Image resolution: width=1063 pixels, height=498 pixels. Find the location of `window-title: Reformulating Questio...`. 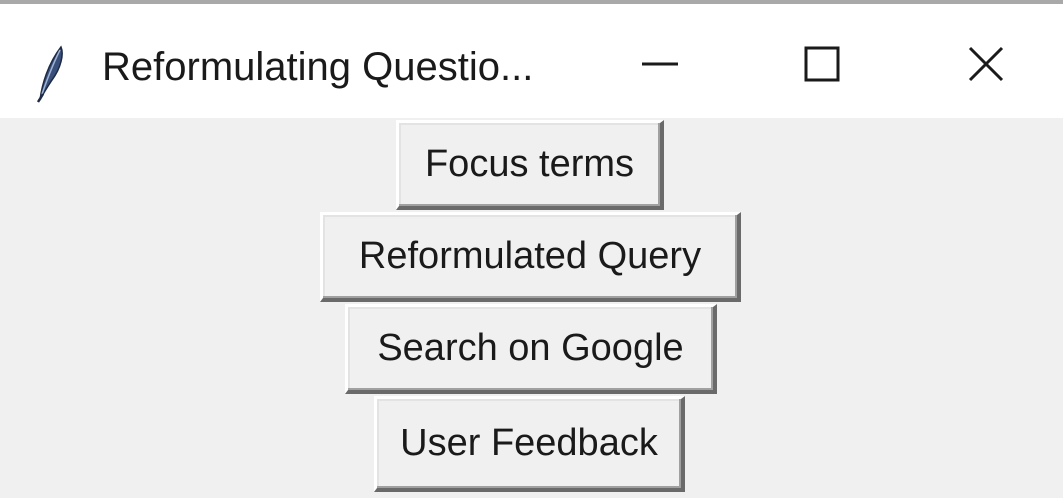

window-title: Reformulating Questio... is located at coordinates (318, 67).